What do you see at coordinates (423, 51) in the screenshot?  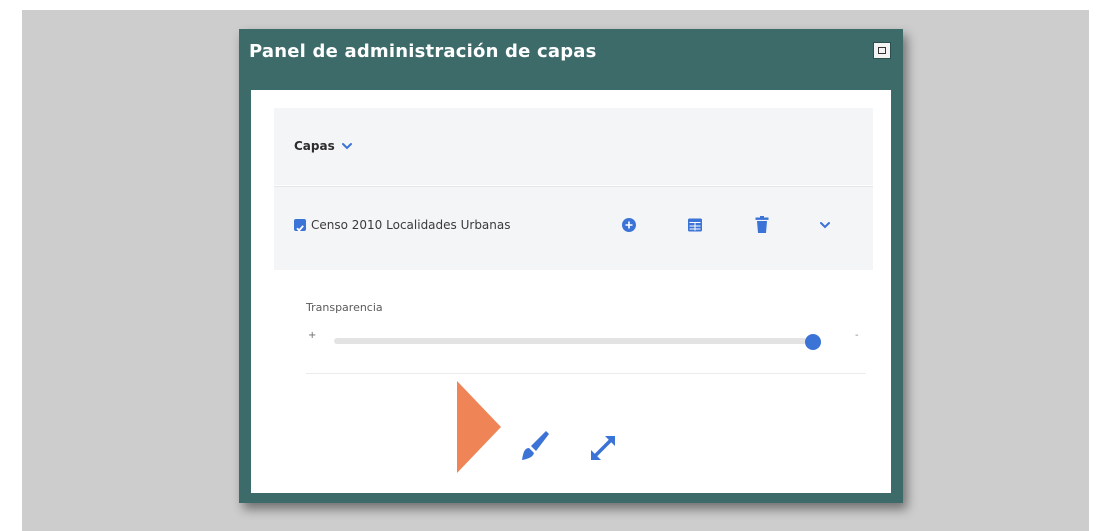 I see `panel-title: Panel de administración de capas` at bounding box center [423, 51].